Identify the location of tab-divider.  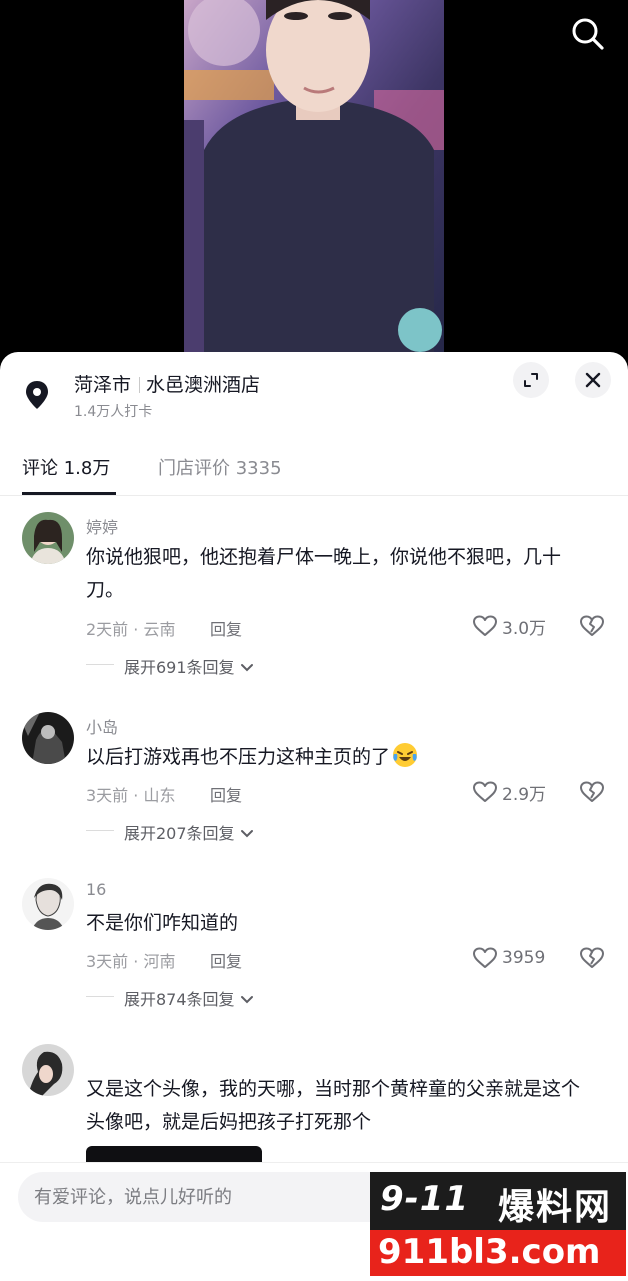
(314, 495).